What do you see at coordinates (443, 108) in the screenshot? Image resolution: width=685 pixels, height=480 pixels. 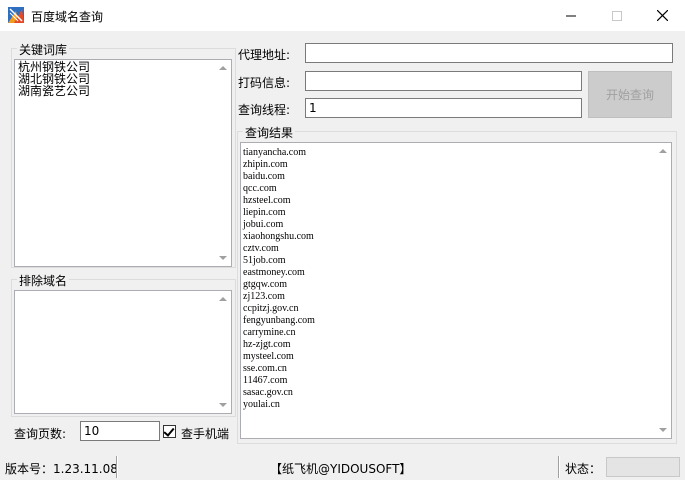 I see `threads-input` at bounding box center [443, 108].